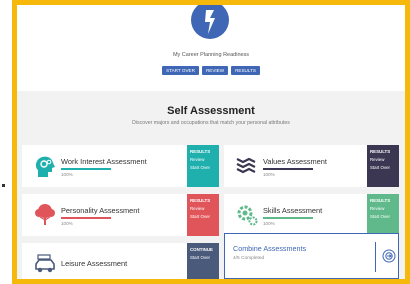  I want to click on stray-dot, so click(3, 185).